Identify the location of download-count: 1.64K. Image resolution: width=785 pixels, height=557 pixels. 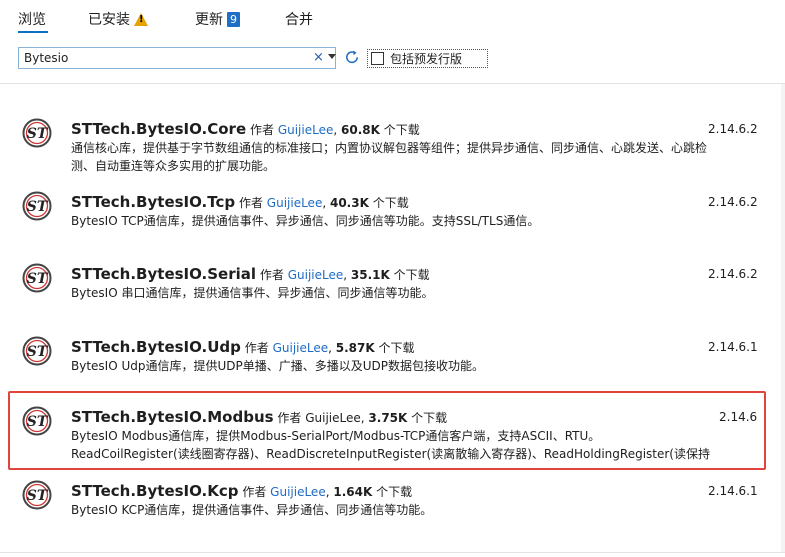
(353, 492).